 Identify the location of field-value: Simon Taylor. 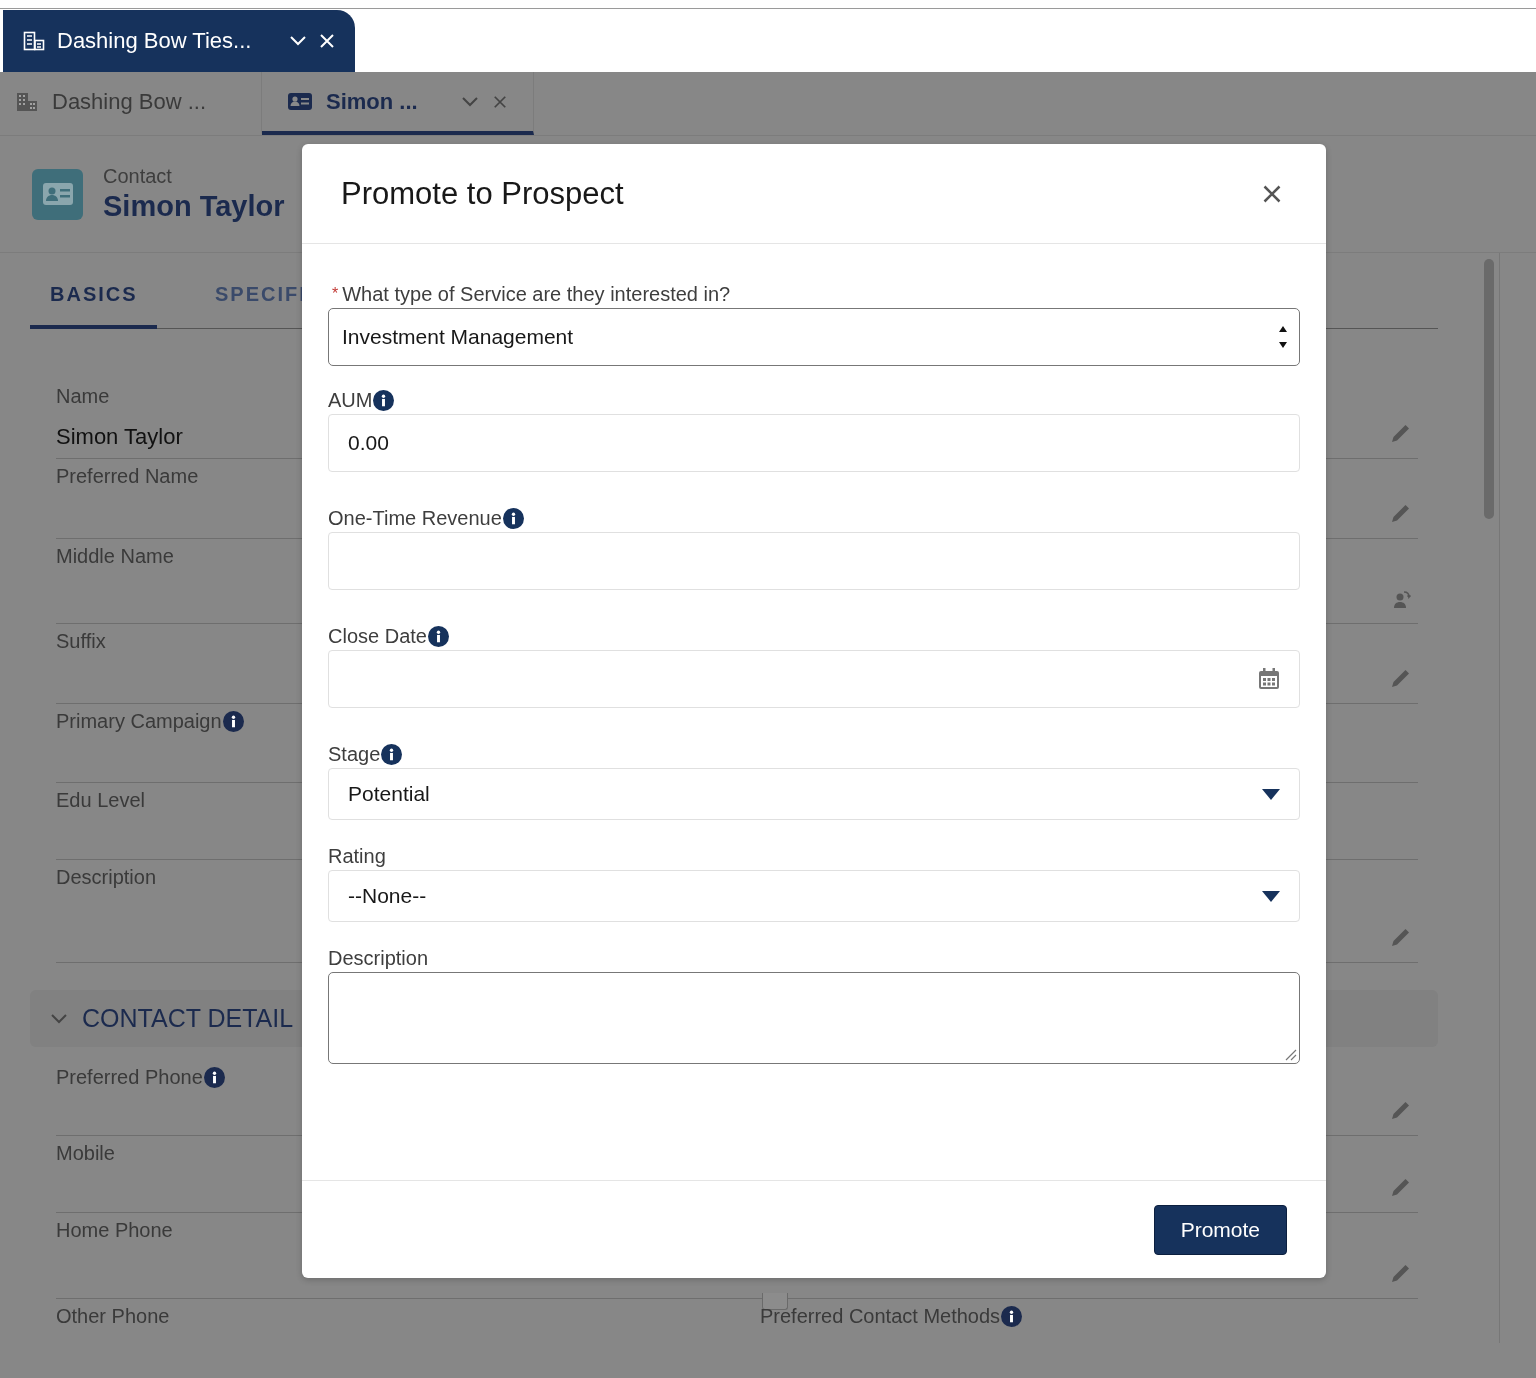
(119, 437).